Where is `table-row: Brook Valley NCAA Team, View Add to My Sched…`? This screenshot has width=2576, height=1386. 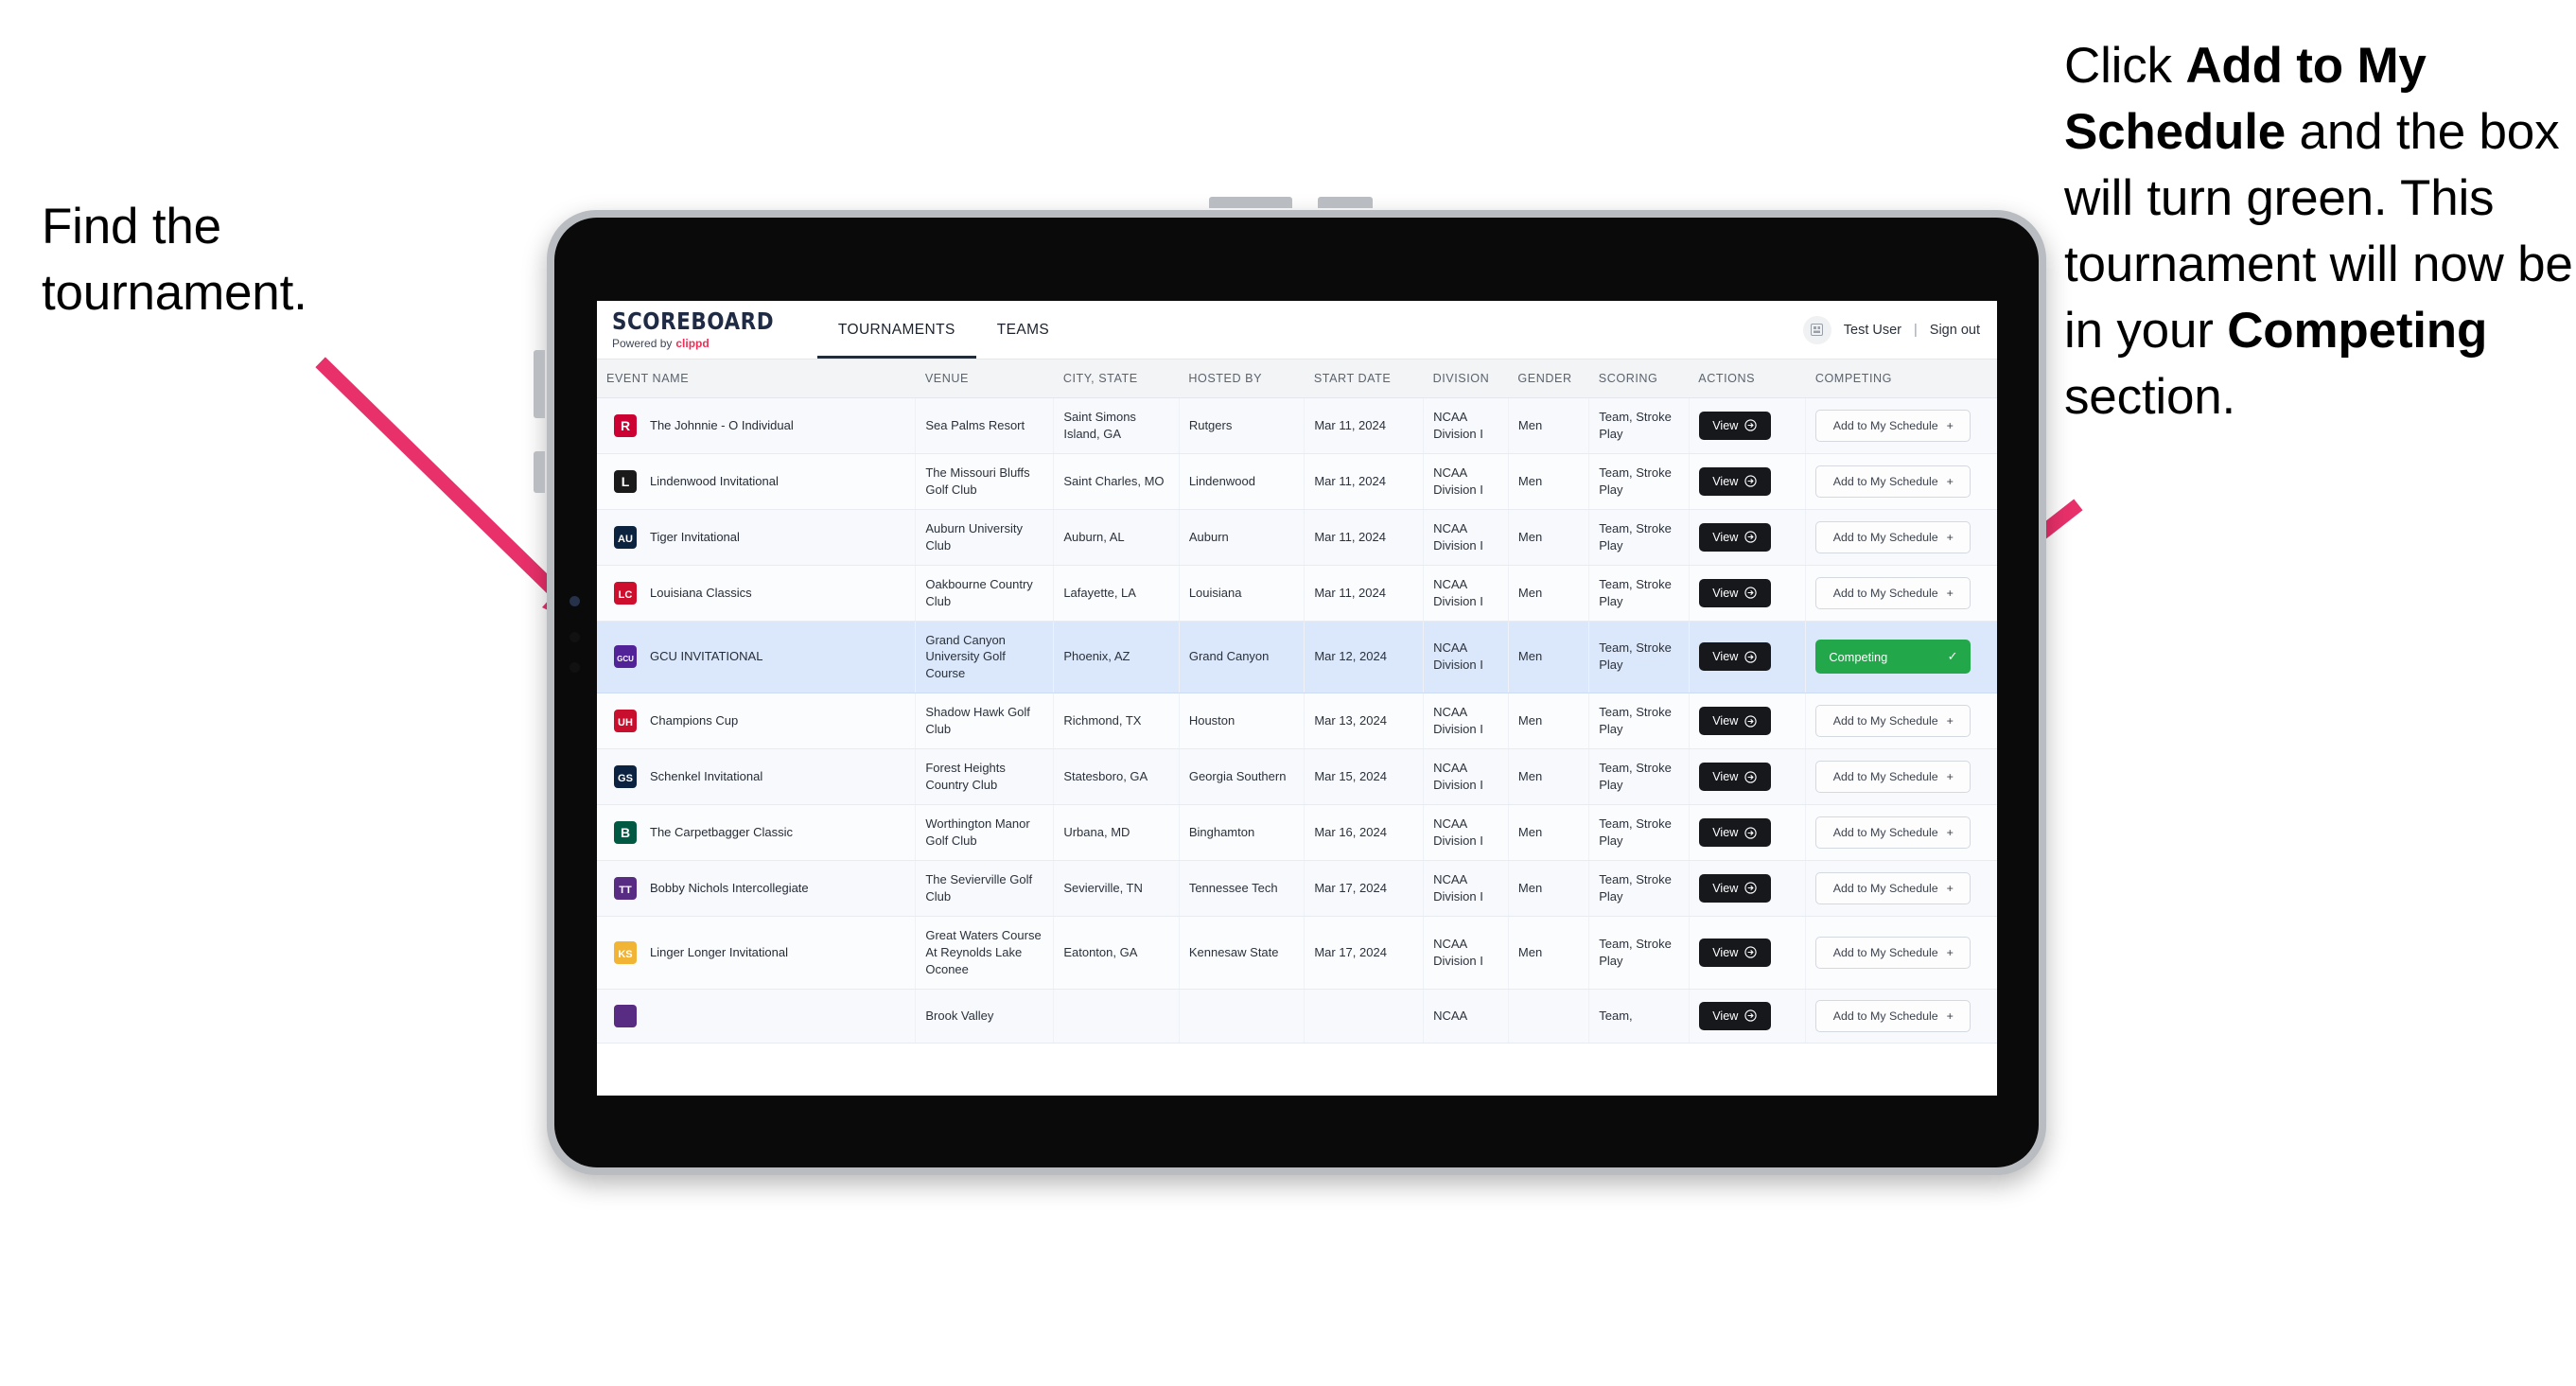
table-row: Brook Valley NCAA Team, View Add to My Sched… is located at coordinates (1297, 1016).